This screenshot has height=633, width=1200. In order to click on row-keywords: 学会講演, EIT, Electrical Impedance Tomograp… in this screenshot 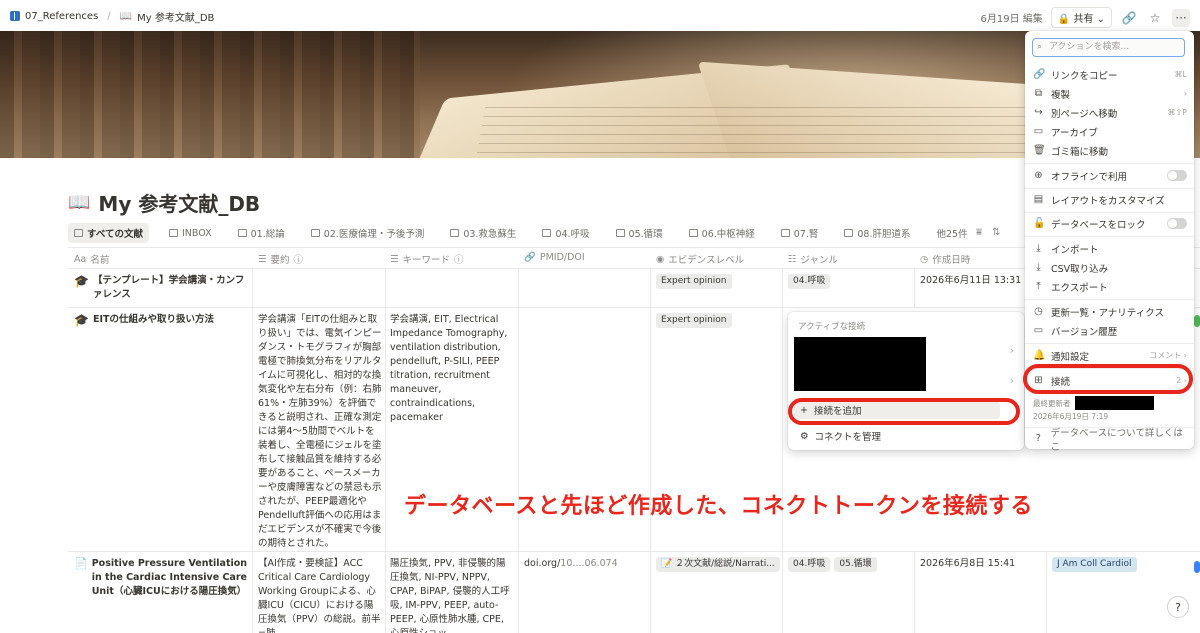, I will do `click(449, 368)`.